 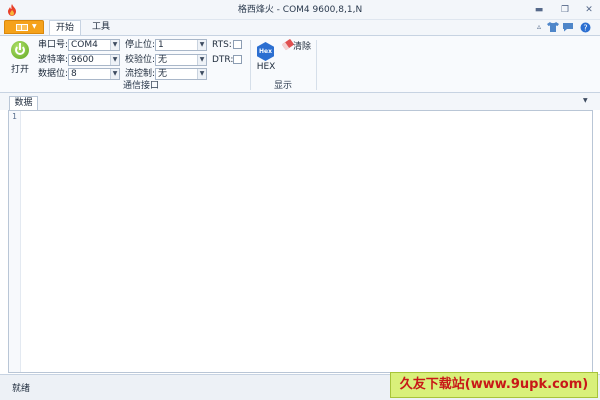 I want to click on parity-value: 无, so click(x=163, y=60).